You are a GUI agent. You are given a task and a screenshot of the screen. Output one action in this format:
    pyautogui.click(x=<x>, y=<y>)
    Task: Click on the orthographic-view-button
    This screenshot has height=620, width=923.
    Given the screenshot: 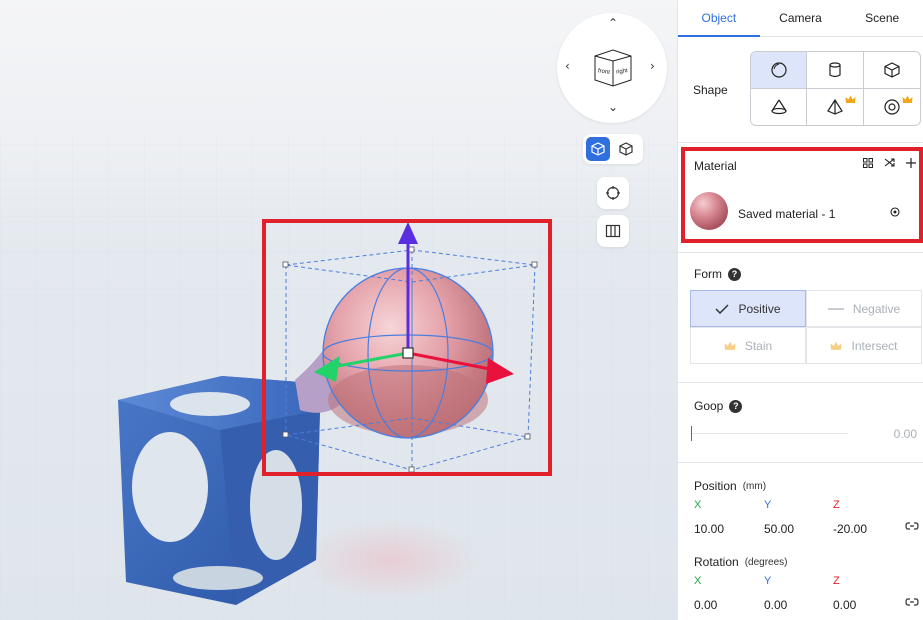 What is the action you would take?
    pyautogui.click(x=626, y=149)
    